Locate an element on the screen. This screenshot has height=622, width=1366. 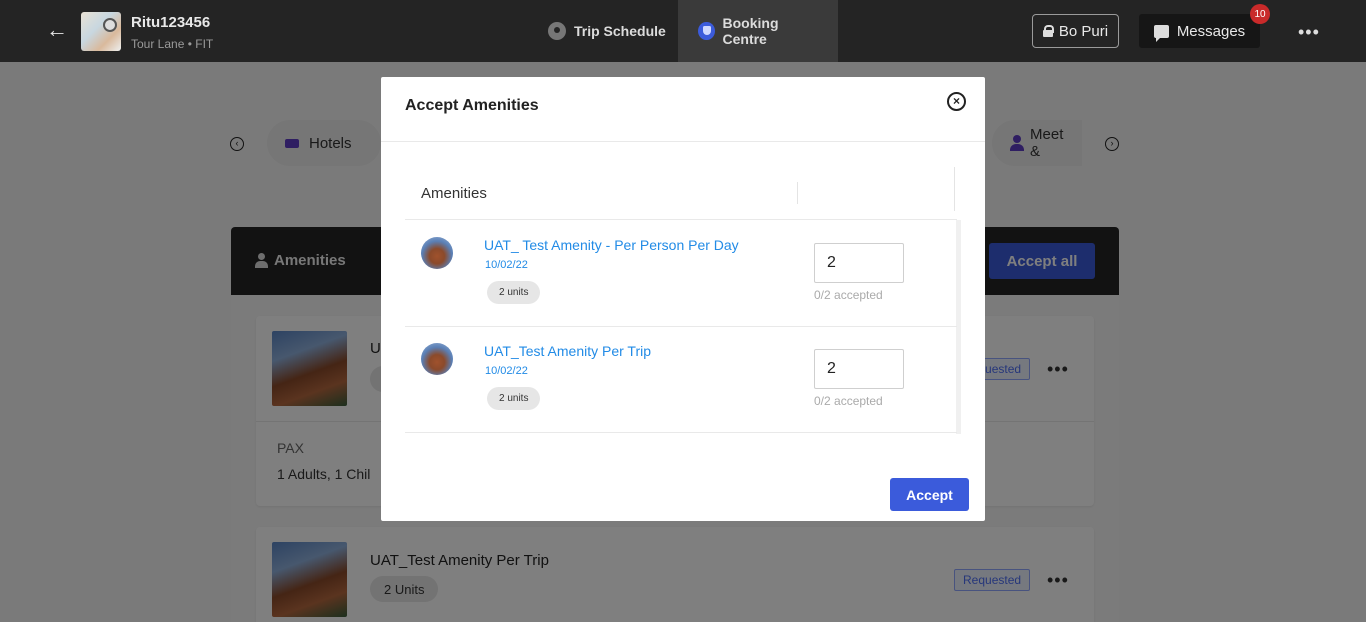
tab-label: Trip Schedule is located at coordinates (620, 31).